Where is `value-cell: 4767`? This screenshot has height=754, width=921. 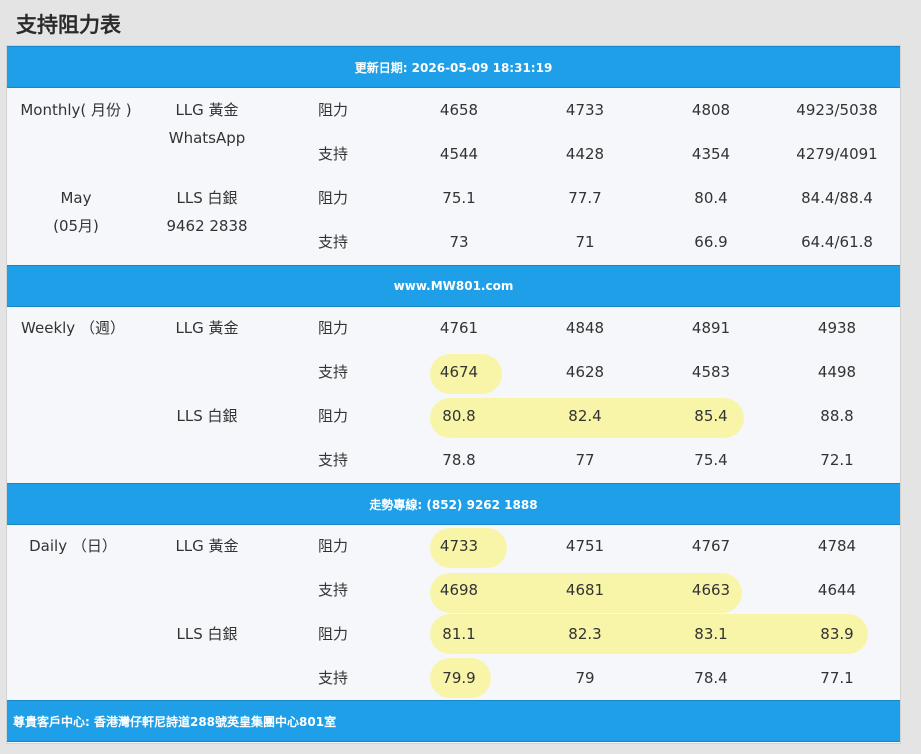 value-cell: 4767 is located at coordinates (711, 546).